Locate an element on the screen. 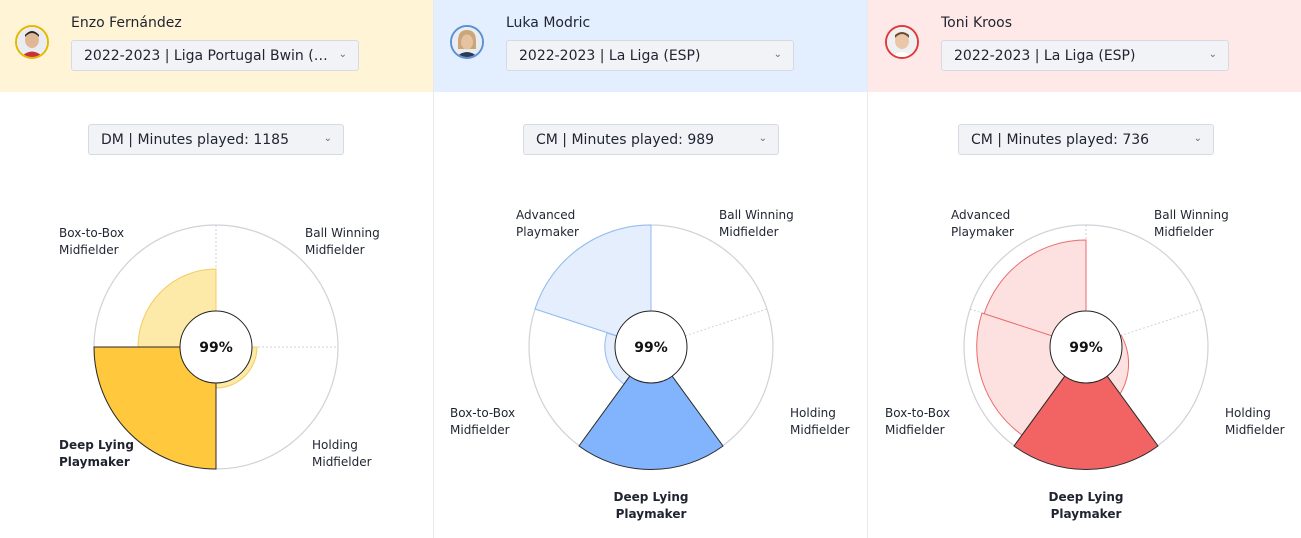 This screenshot has height=538, width=1301. label-top-left: Box-to-Box is located at coordinates (91, 233).